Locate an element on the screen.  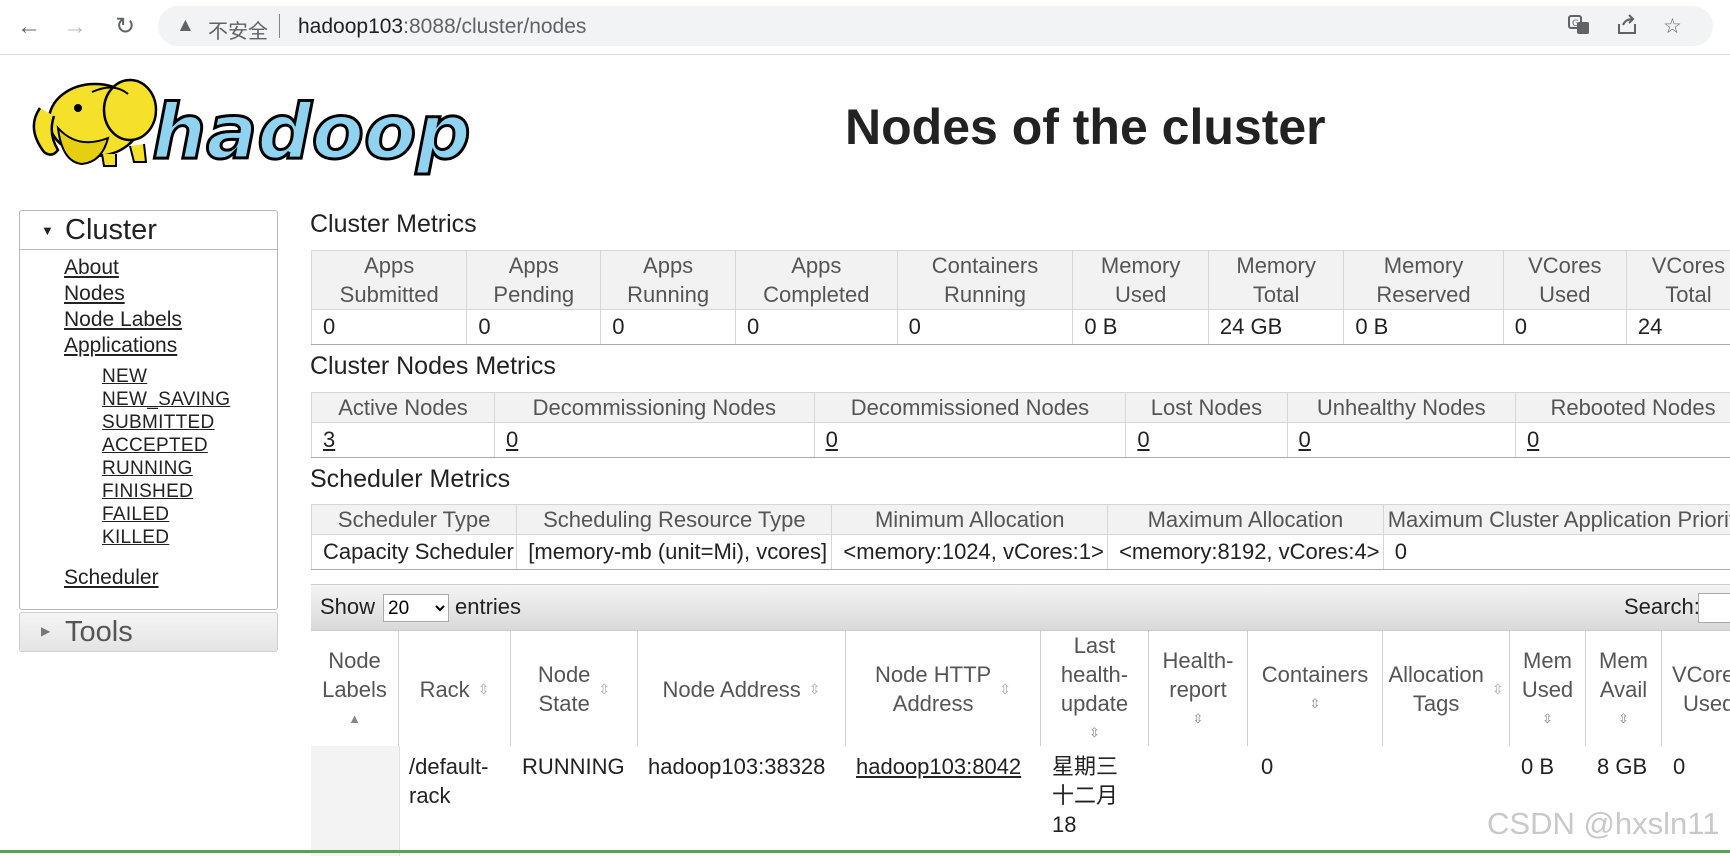
search-label: Search: is located at coordinates (1662, 606).